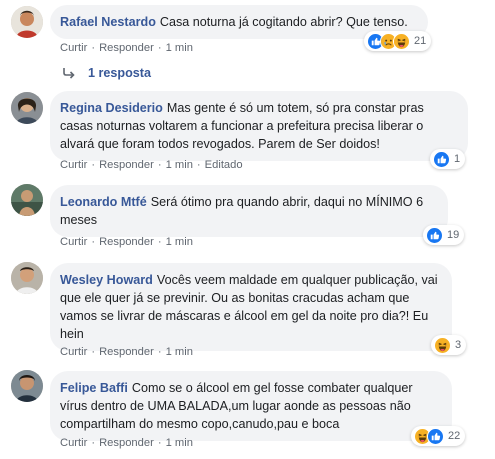  What do you see at coordinates (119, 73) in the screenshot?
I see `replies-count: 1 resposta` at bounding box center [119, 73].